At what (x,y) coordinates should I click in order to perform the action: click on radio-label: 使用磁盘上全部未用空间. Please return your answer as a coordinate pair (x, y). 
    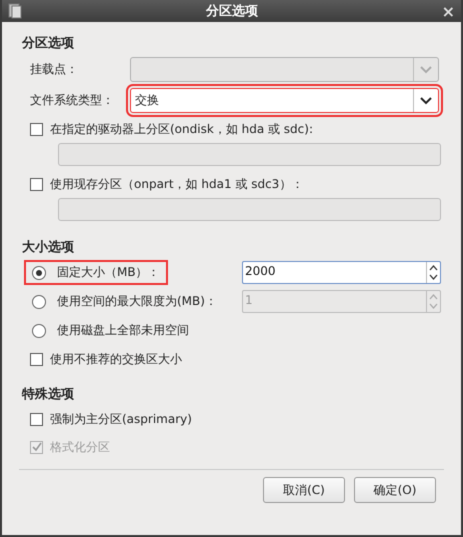
    Looking at the image, I should click on (123, 330).